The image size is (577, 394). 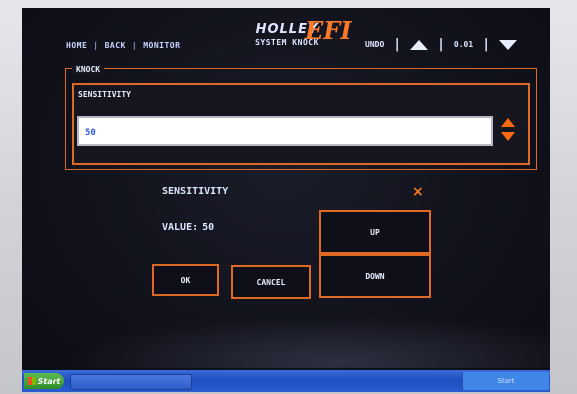 What do you see at coordinates (328, 30) in the screenshot?
I see `brand-efi: EFI` at bounding box center [328, 30].